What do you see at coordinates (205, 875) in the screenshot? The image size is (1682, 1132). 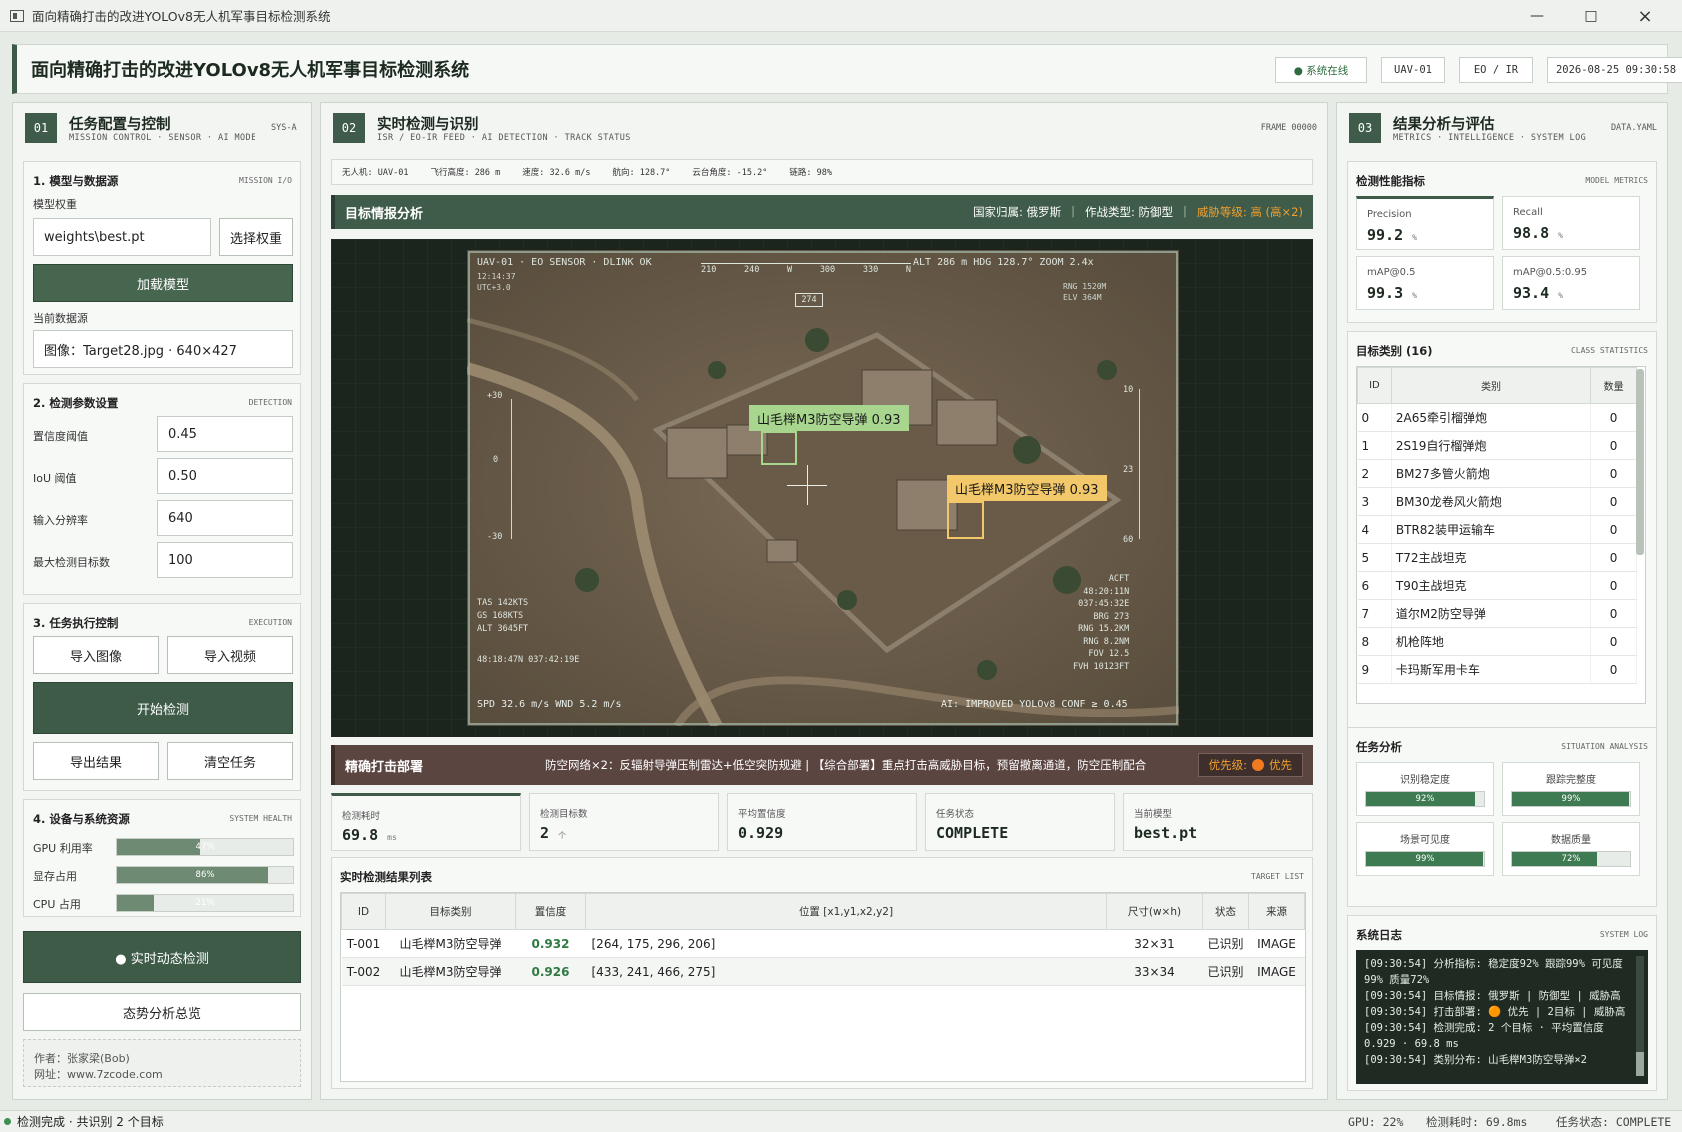 I see `vram-usage-bar: 86%` at bounding box center [205, 875].